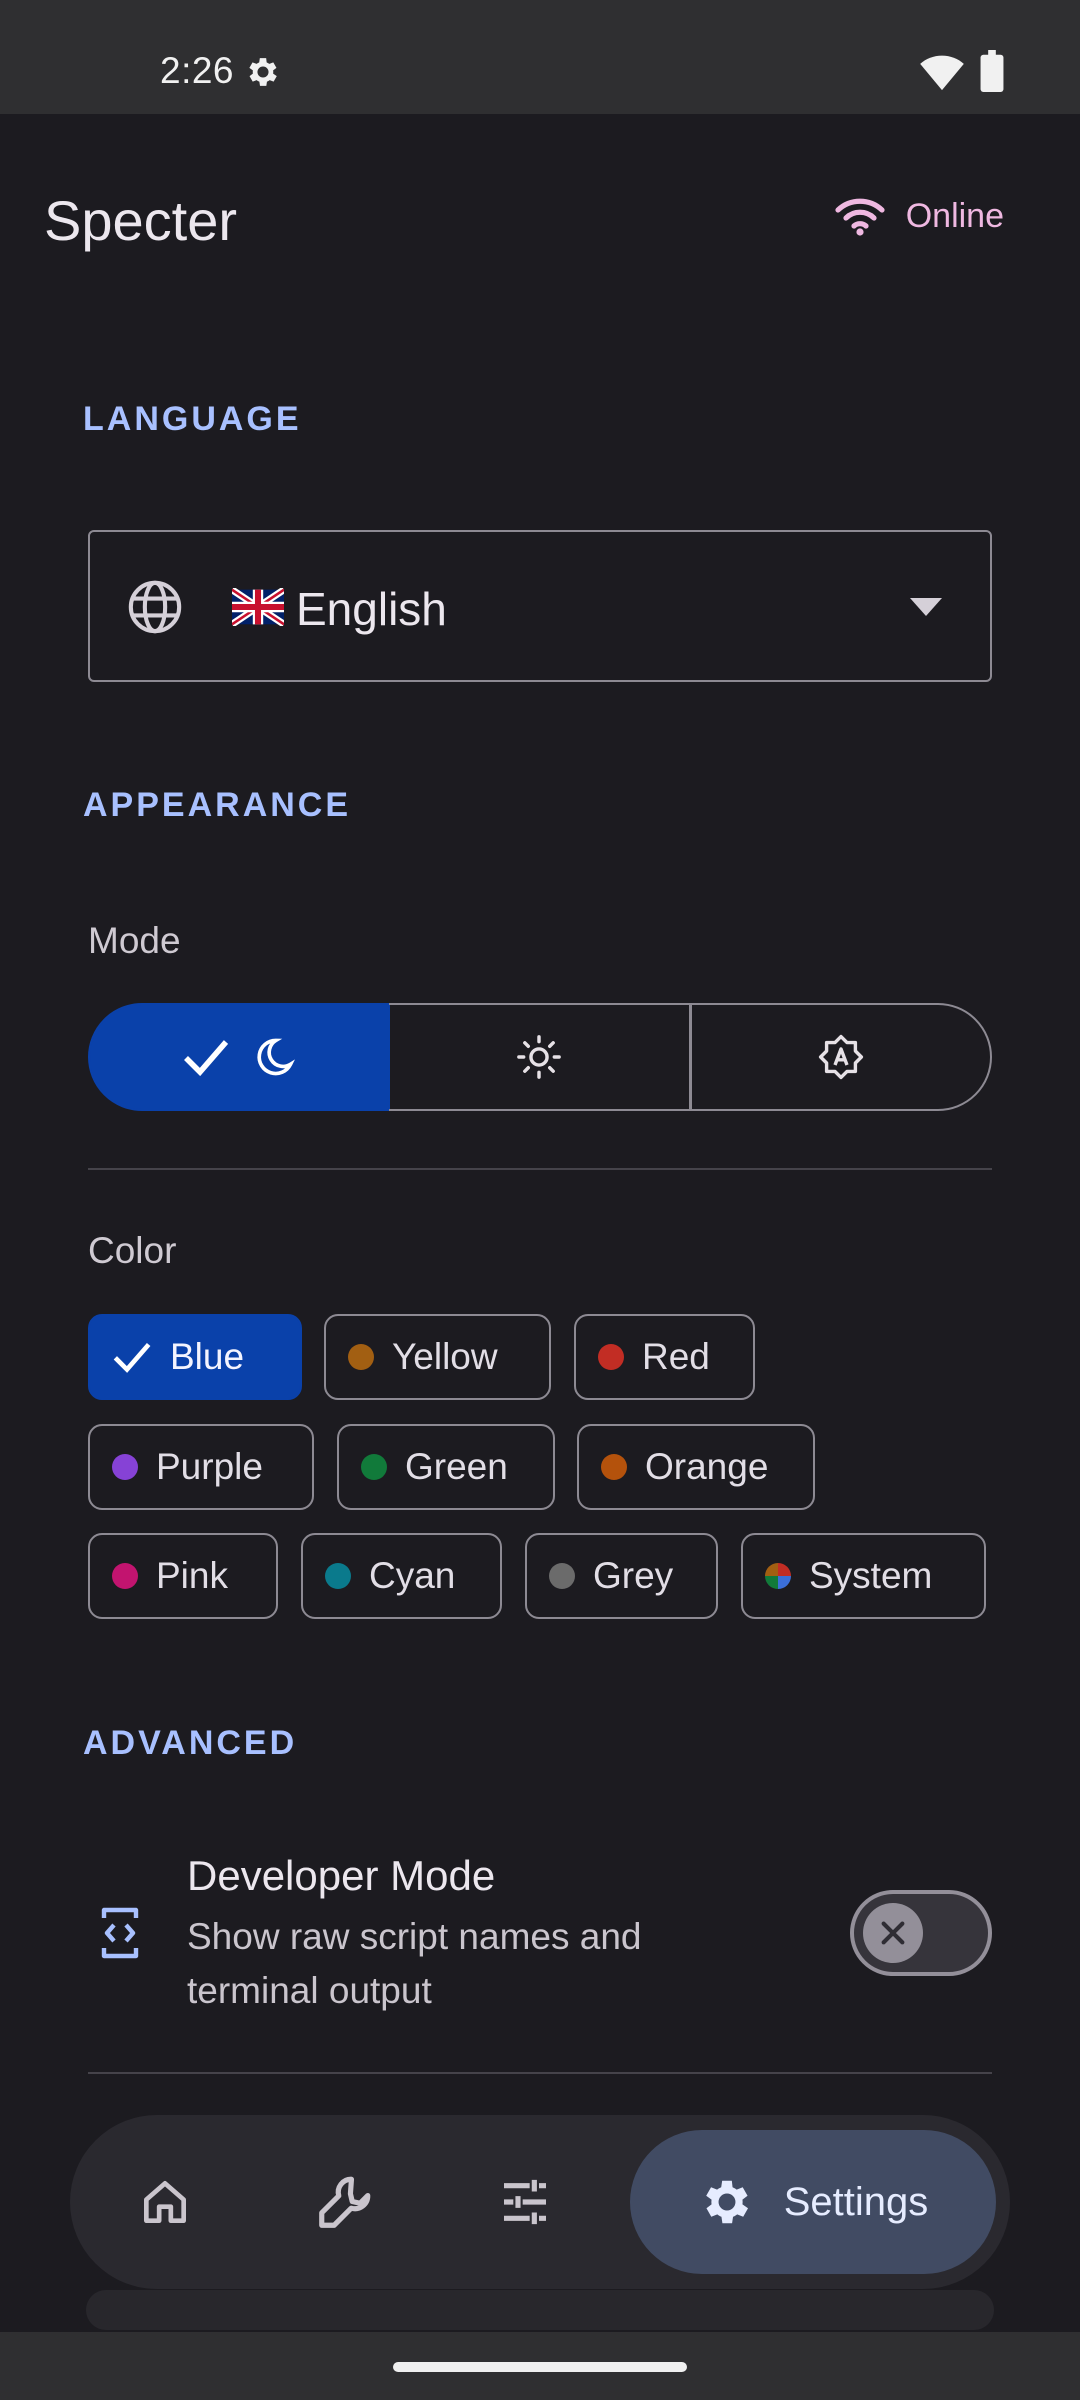 The height and width of the screenshot is (2400, 1080). I want to click on brightness-auto-icon, so click(841, 1057).